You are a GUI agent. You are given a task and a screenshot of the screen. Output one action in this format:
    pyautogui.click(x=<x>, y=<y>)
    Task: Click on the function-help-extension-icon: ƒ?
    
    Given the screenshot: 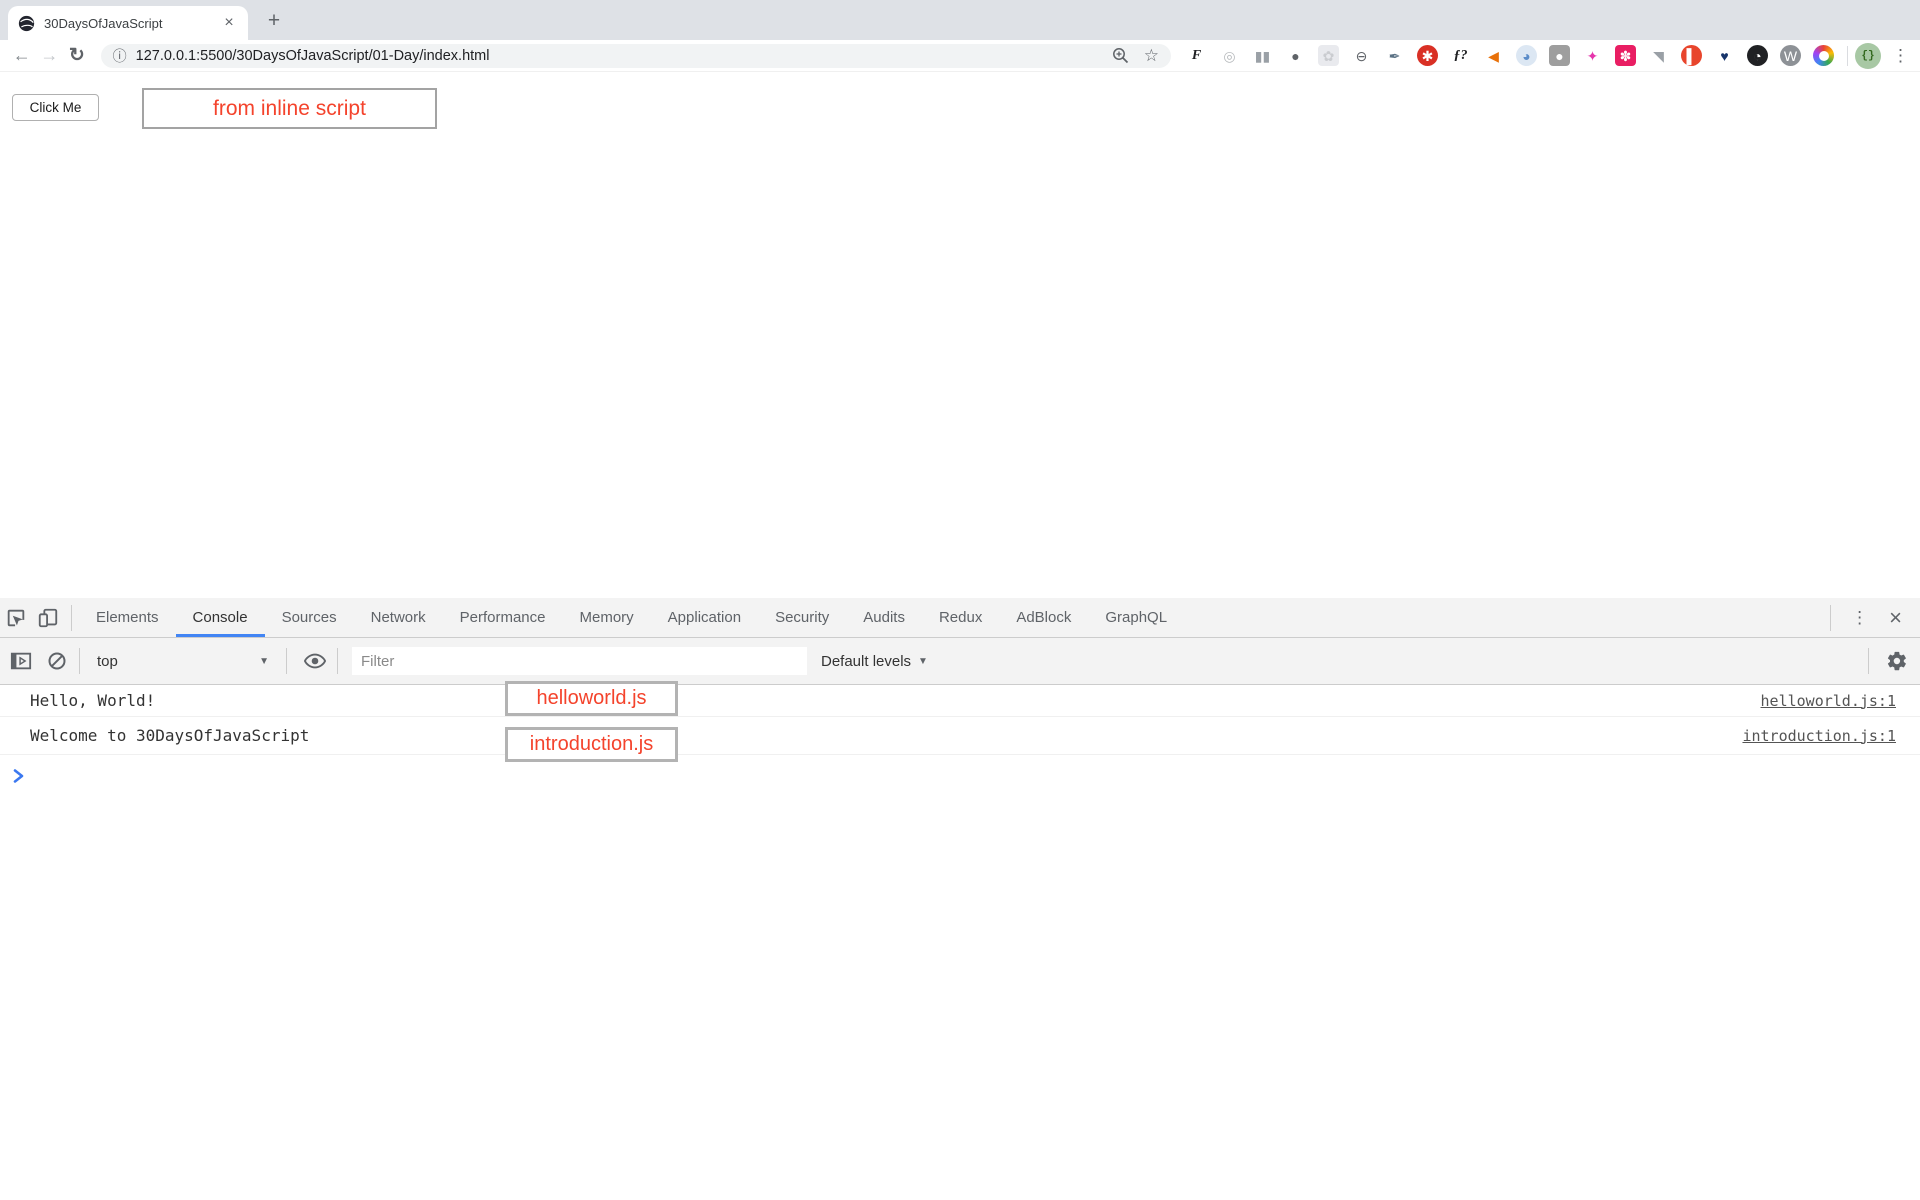 What is the action you would take?
    pyautogui.click(x=1460, y=55)
    